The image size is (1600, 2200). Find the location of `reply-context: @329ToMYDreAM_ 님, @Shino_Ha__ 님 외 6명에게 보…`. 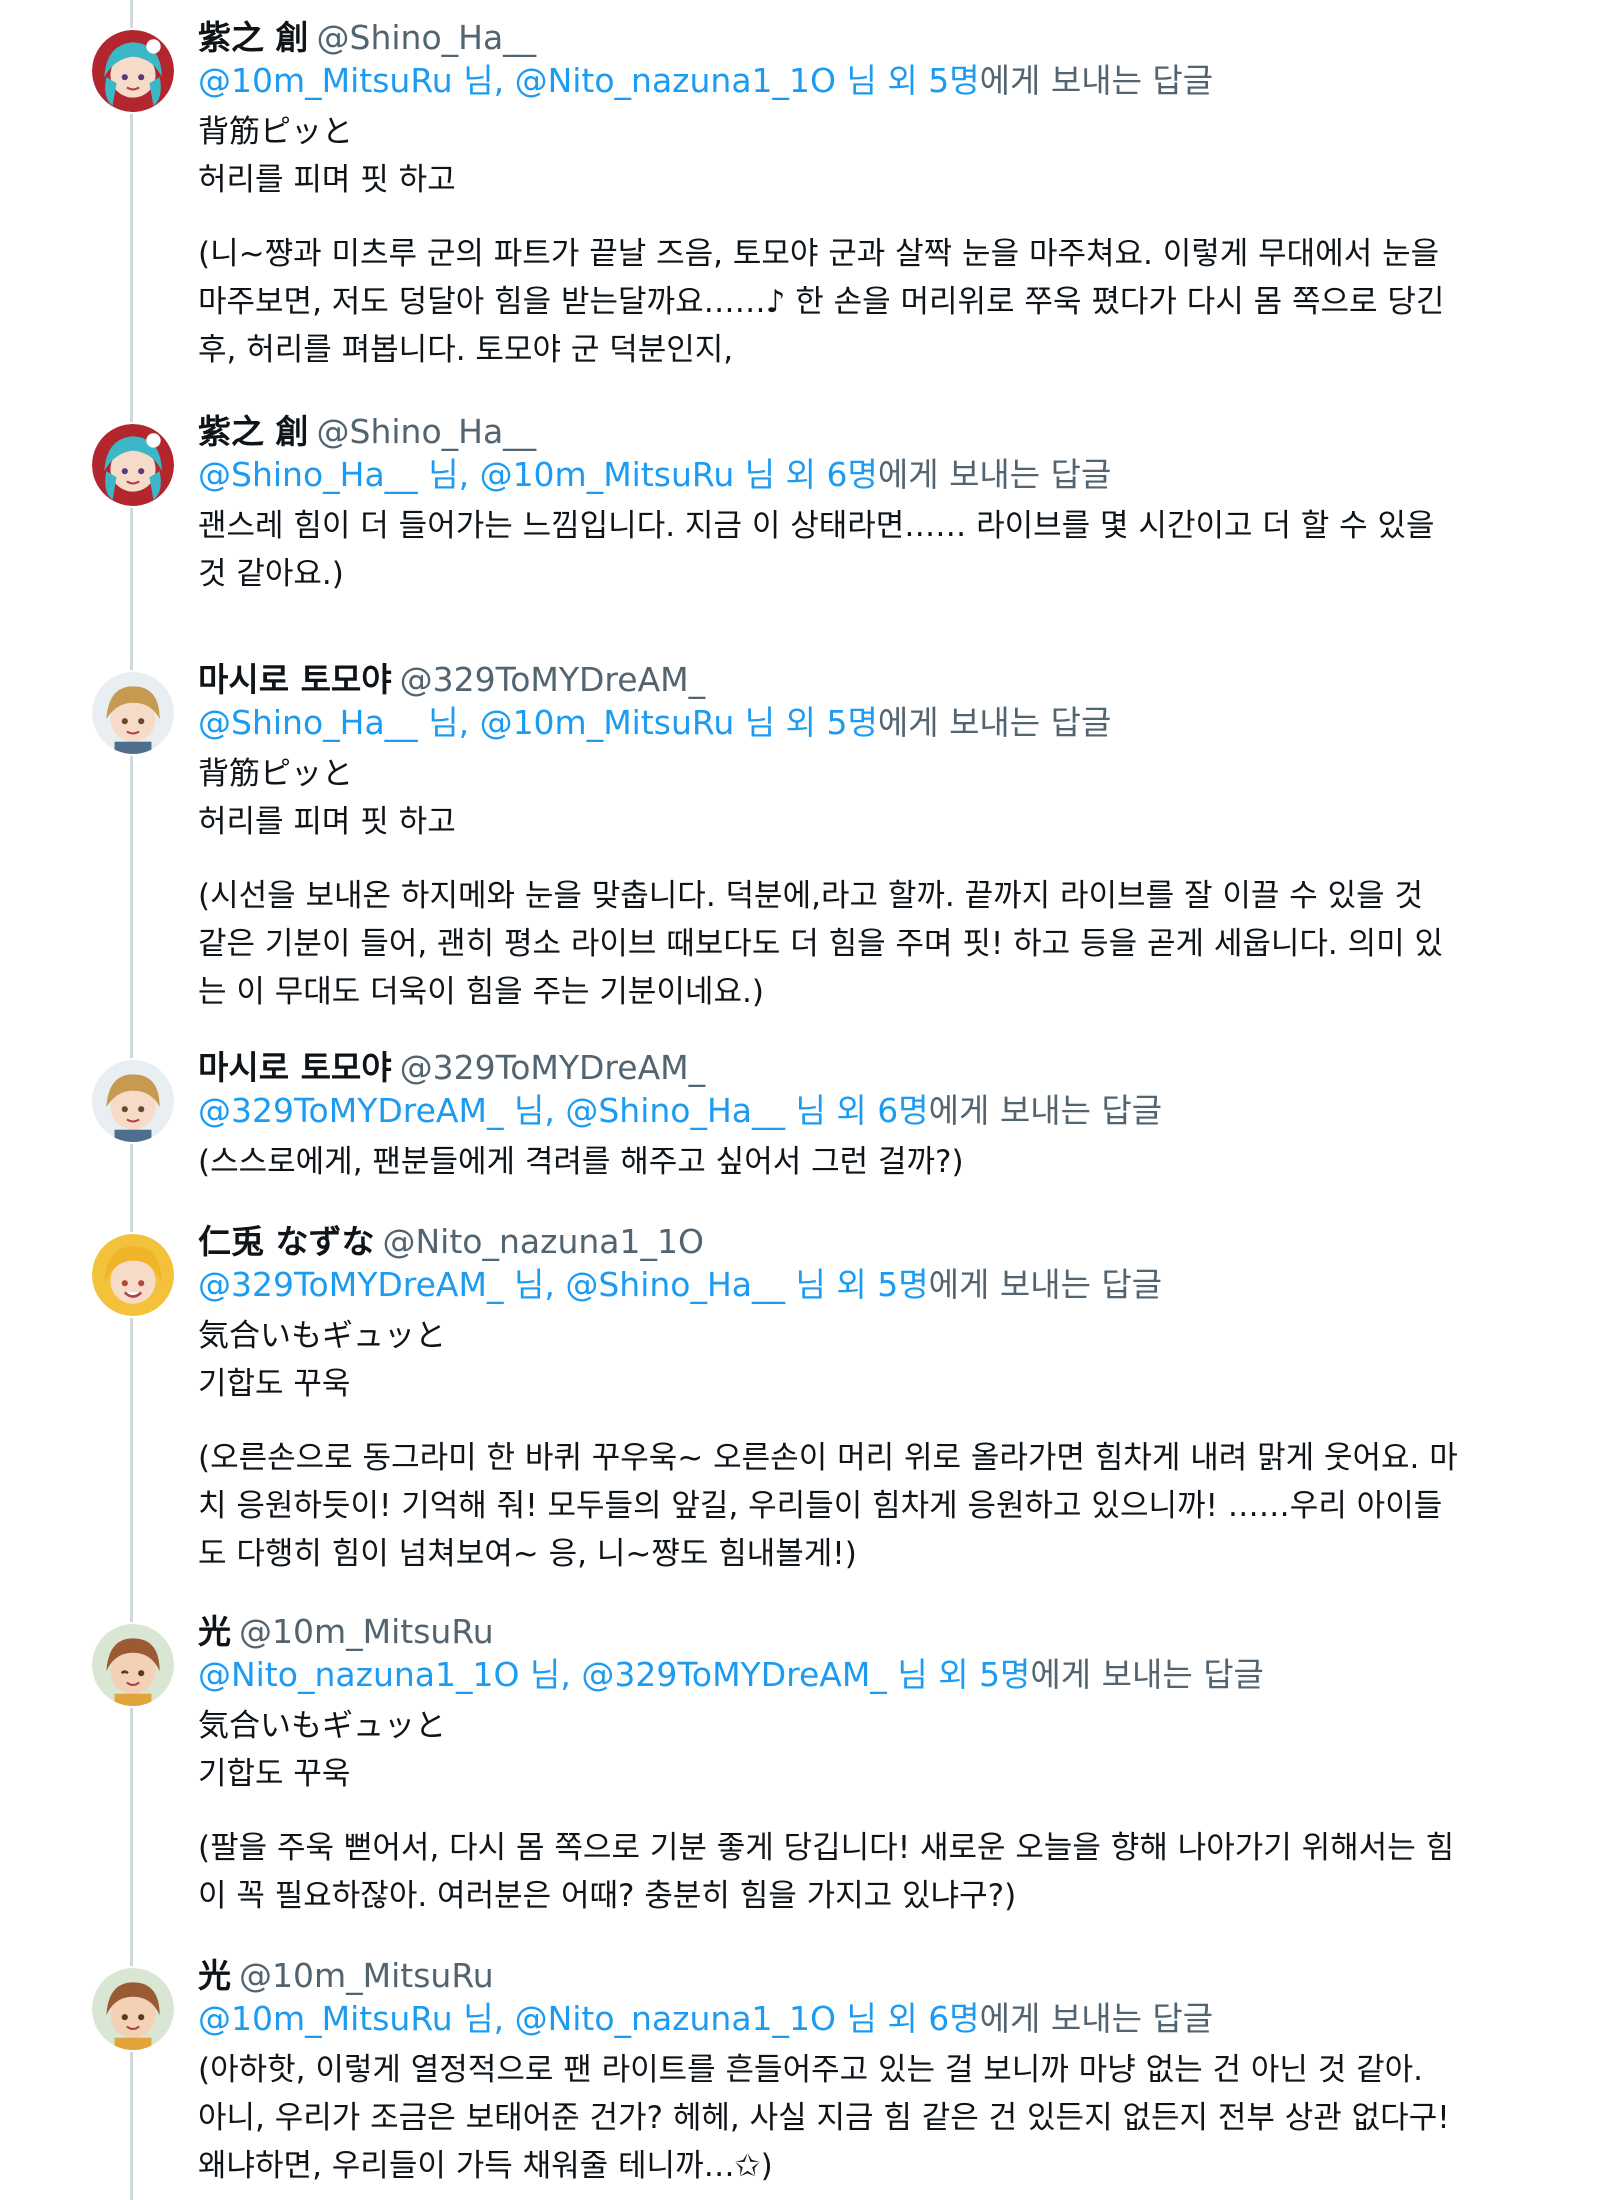

reply-context: @329ToMYDreAM_ 님, @Shino_Ha__ 님 외 6명에게 보… is located at coordinates (680, 1110).